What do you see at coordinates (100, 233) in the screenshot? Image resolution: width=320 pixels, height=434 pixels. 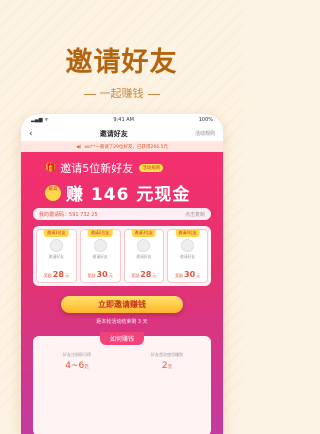 I see `card-tag: 邀请2位友` at bounding box center [100, 233].